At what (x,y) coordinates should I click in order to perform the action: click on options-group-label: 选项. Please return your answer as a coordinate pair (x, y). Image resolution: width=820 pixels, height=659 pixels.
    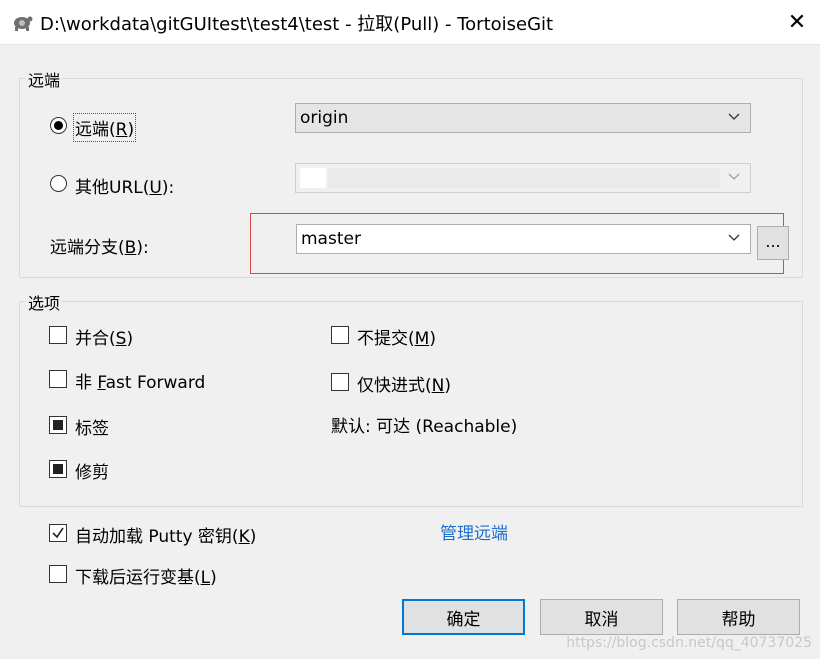
    Looking at the image, I should click on (44, 302).